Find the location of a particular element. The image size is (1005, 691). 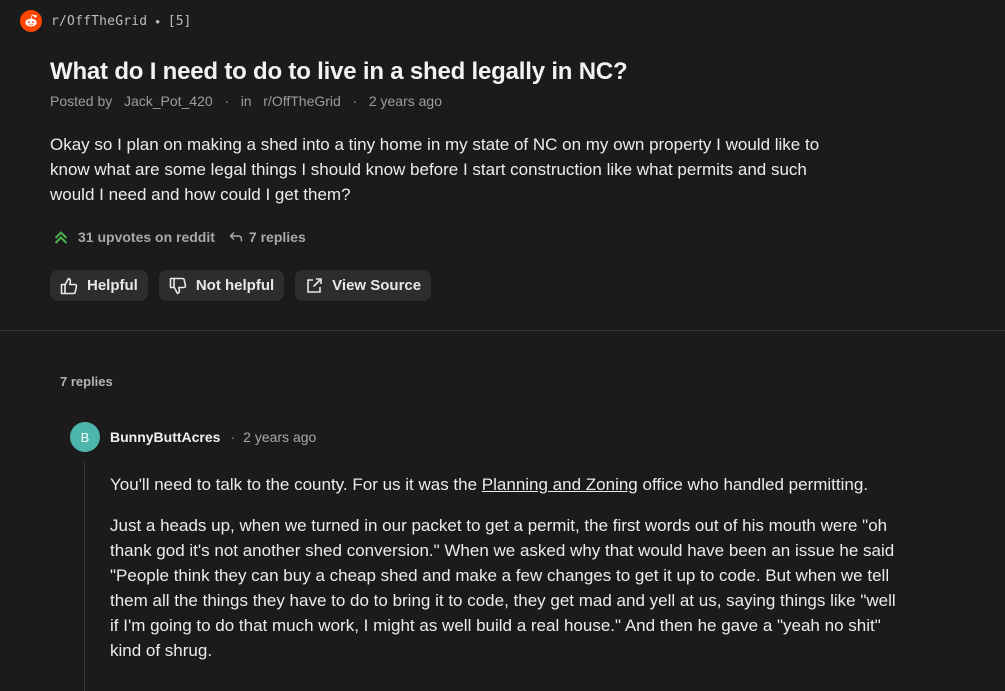

thumbs-up-icon is located at coordinates (69, 286).